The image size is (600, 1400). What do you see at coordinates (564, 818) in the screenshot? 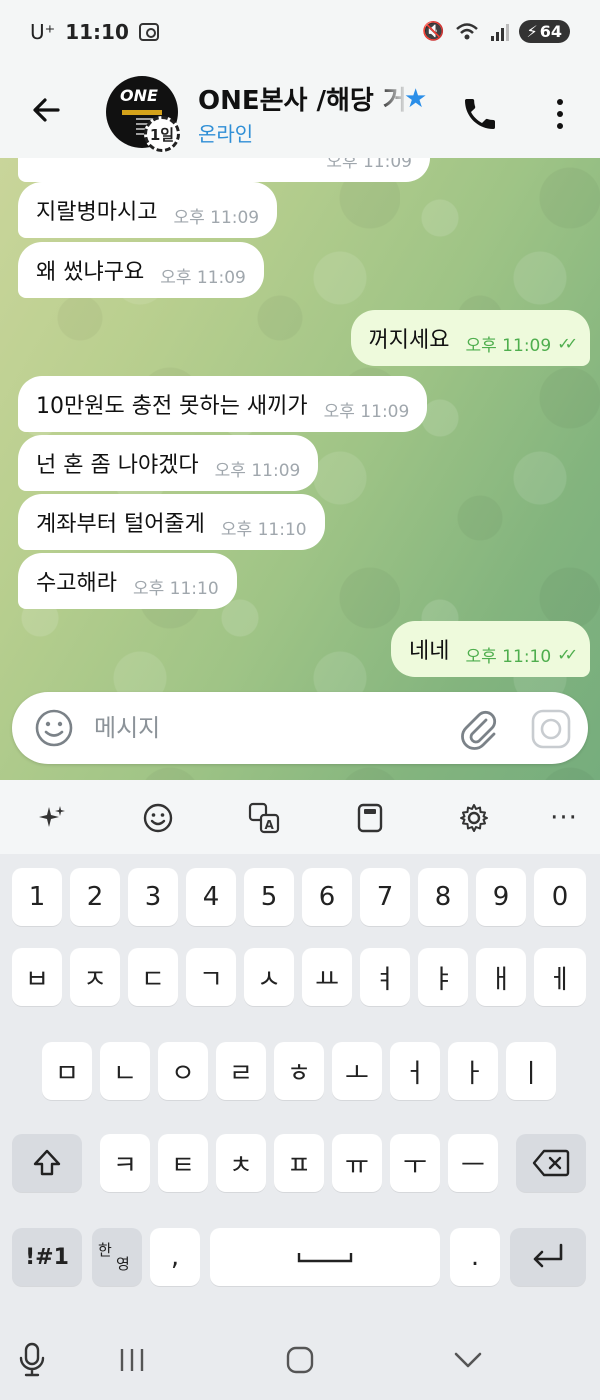
I see `more-options-button: ···` at bounding box center [564, 818].